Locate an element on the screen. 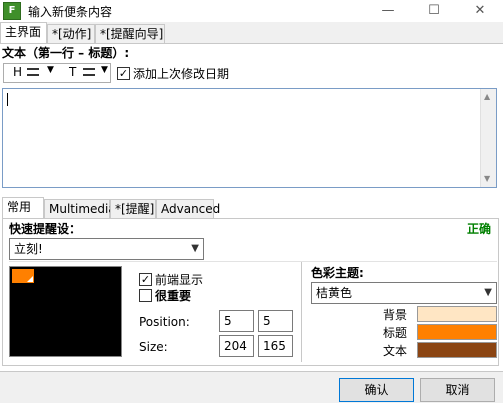 The width and height of the screenshot is (503, 403). text-button: T is located at coordinates (72, 72).